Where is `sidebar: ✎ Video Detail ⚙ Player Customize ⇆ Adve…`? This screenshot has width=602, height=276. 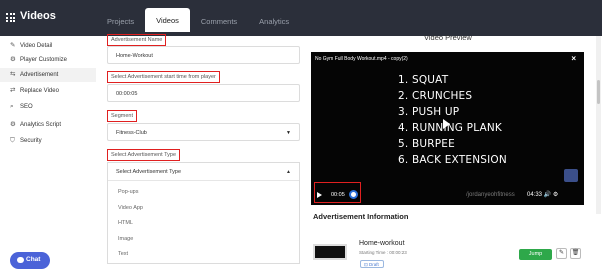 sidebar: ✎ Video Detail ⚙ Player Customize ⇆ Adve… is located at coordinates (48, 156).